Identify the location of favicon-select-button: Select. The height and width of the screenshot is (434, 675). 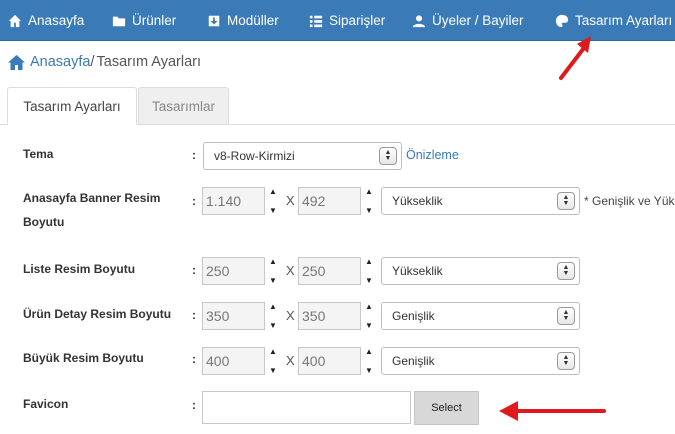
(446, 408).